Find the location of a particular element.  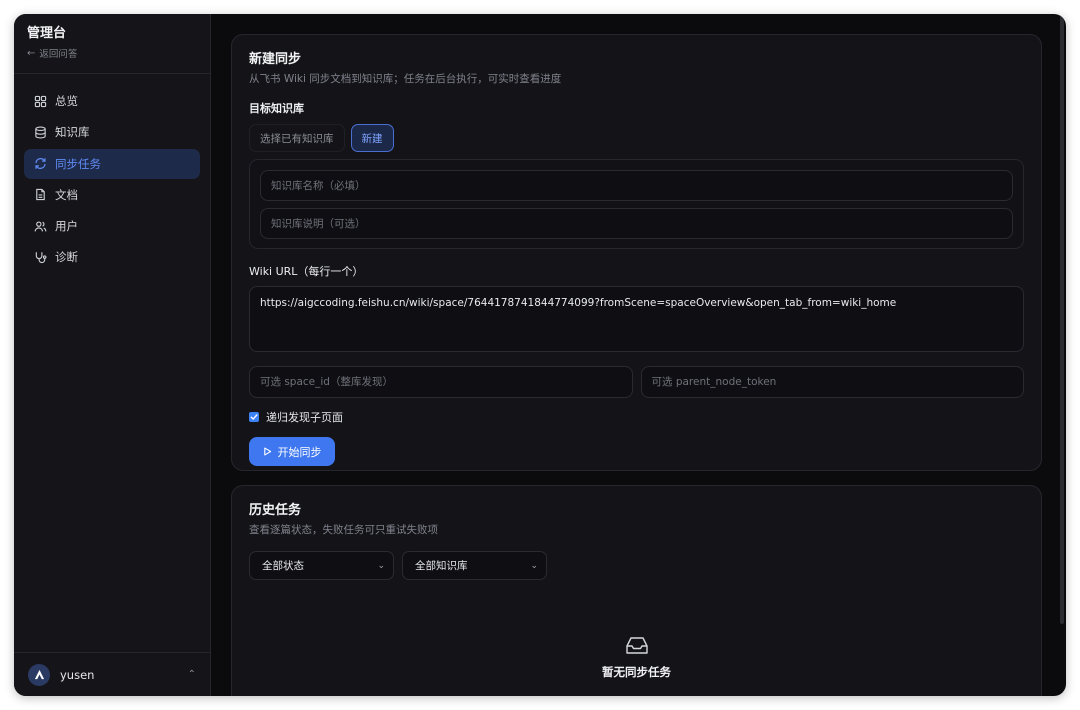

recursive-option: 递归发现子页面 is located at coordinates (636, 417).